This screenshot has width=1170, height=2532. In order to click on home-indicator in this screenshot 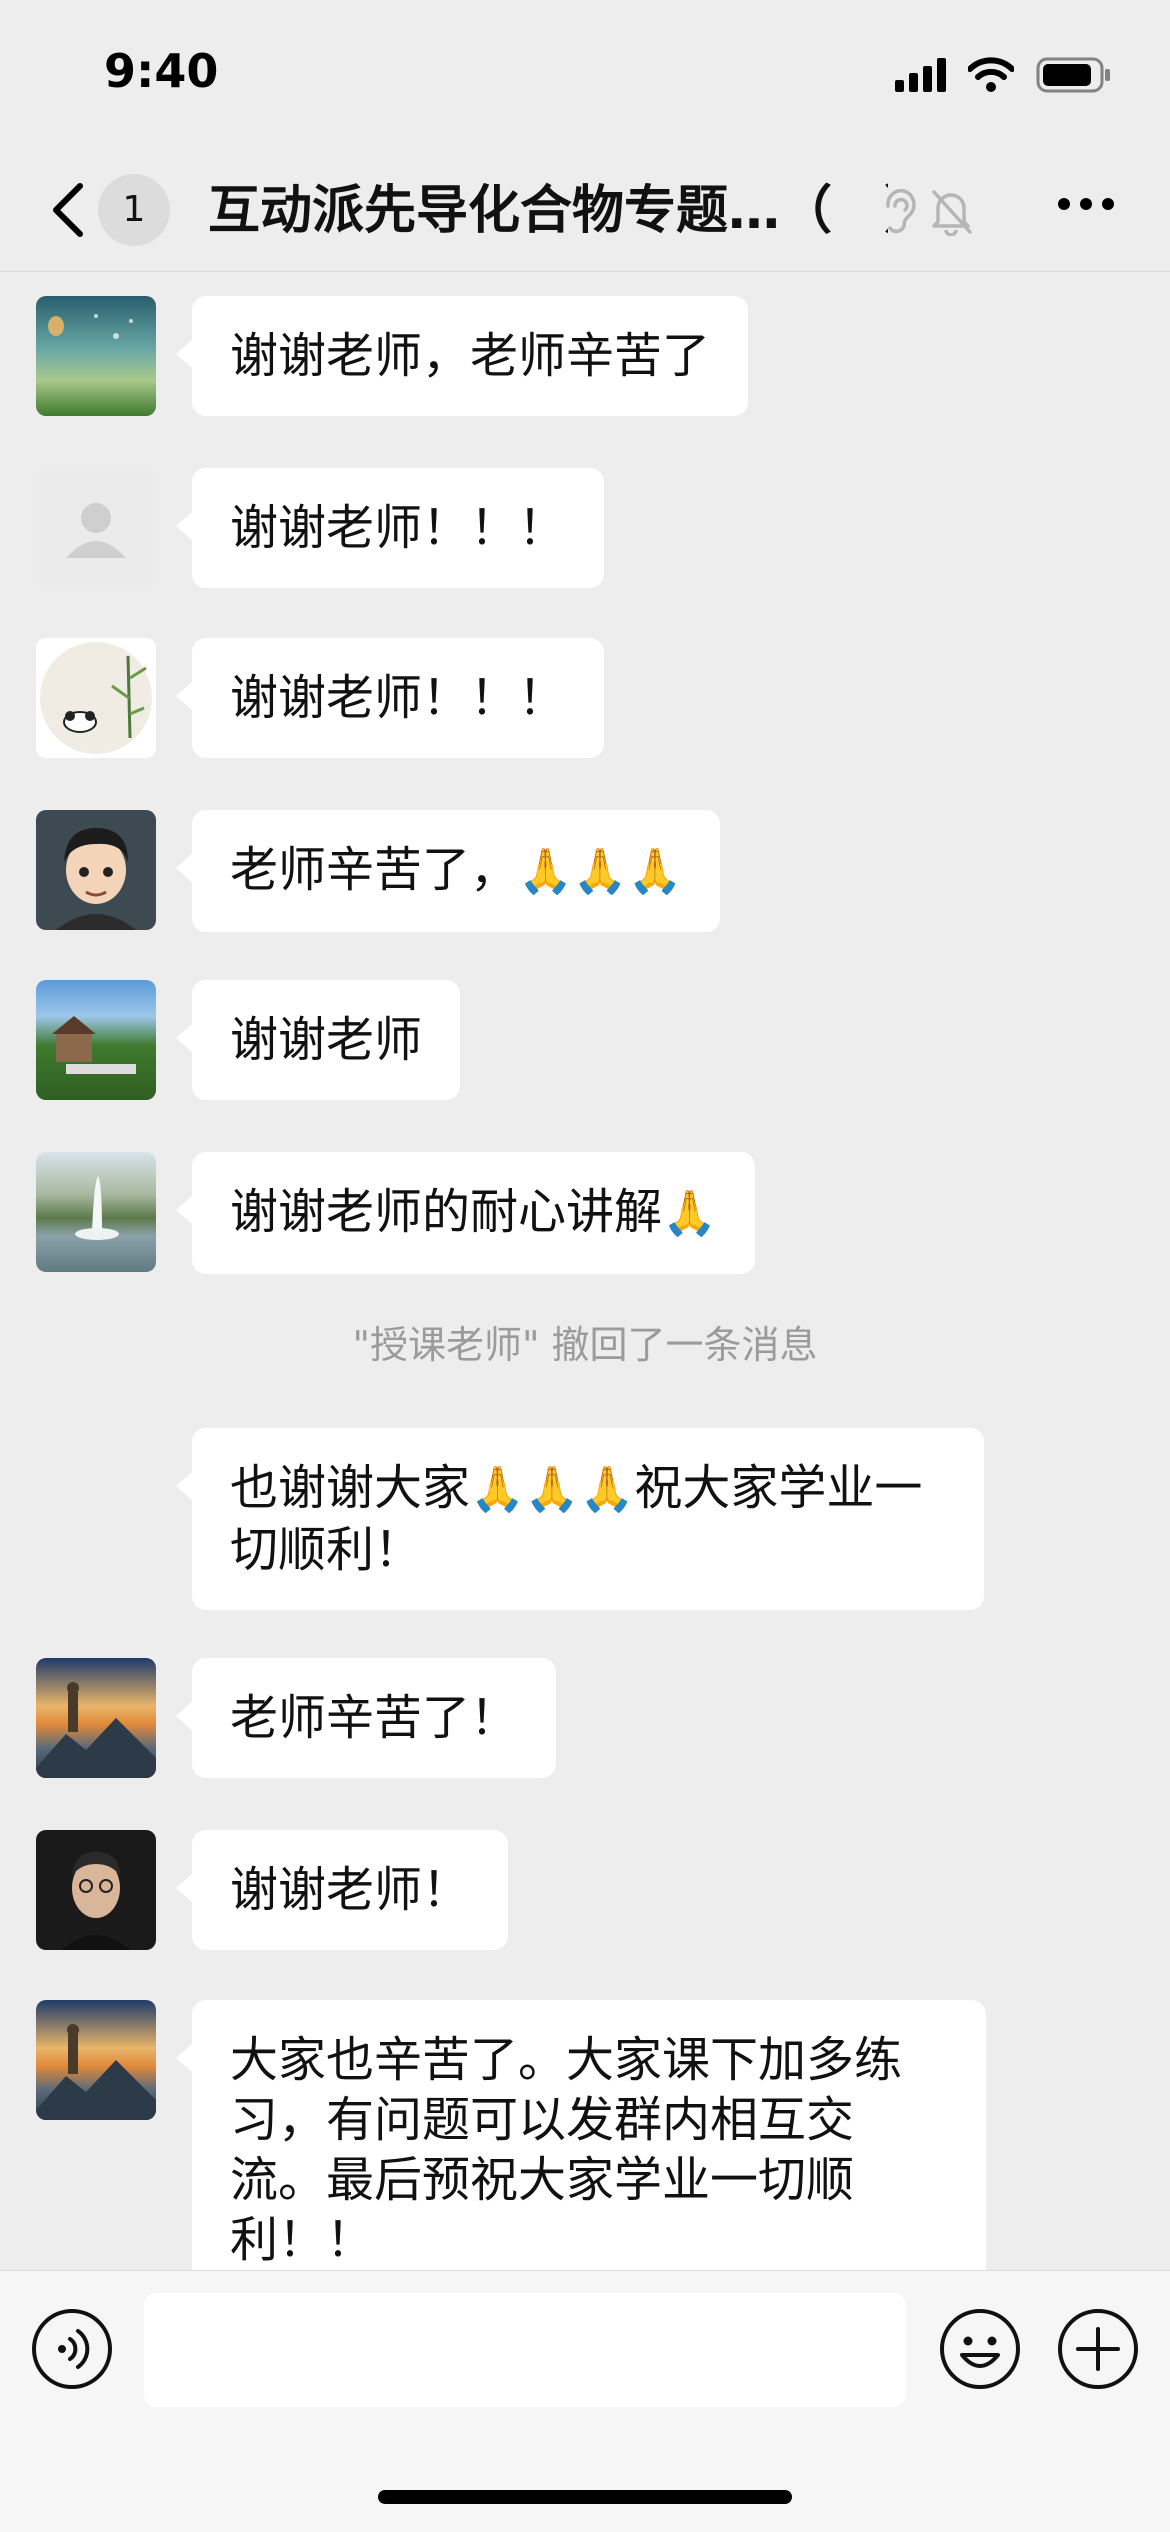, I will do `click(585, 2497)`.